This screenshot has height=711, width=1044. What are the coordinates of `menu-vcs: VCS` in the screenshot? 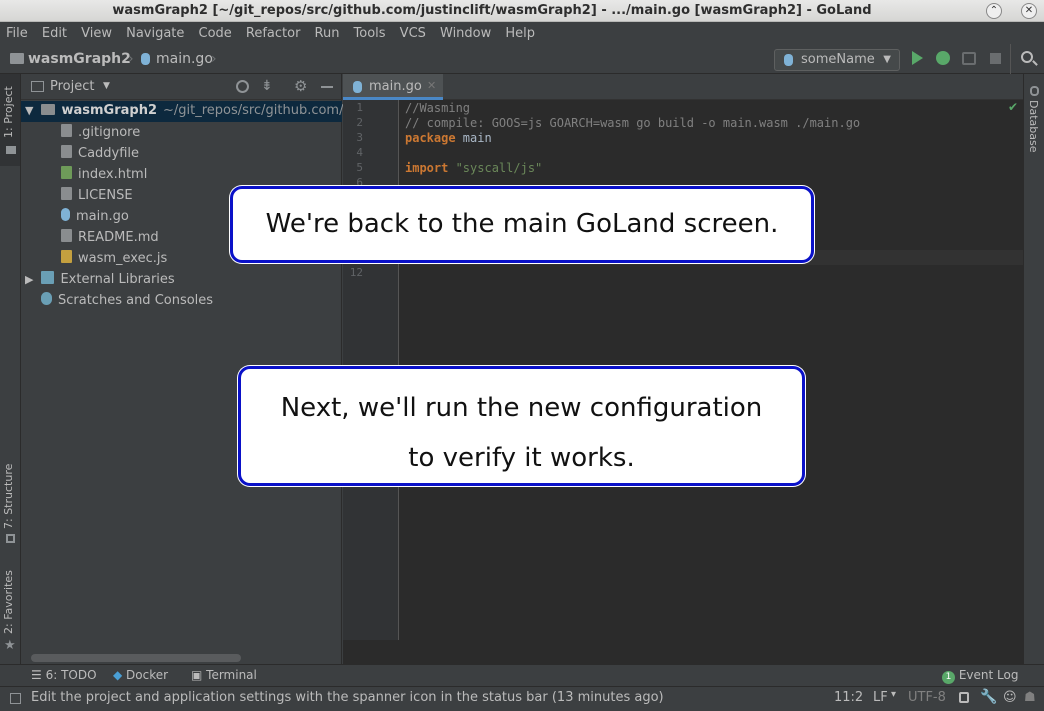 It's located at (413, 32).